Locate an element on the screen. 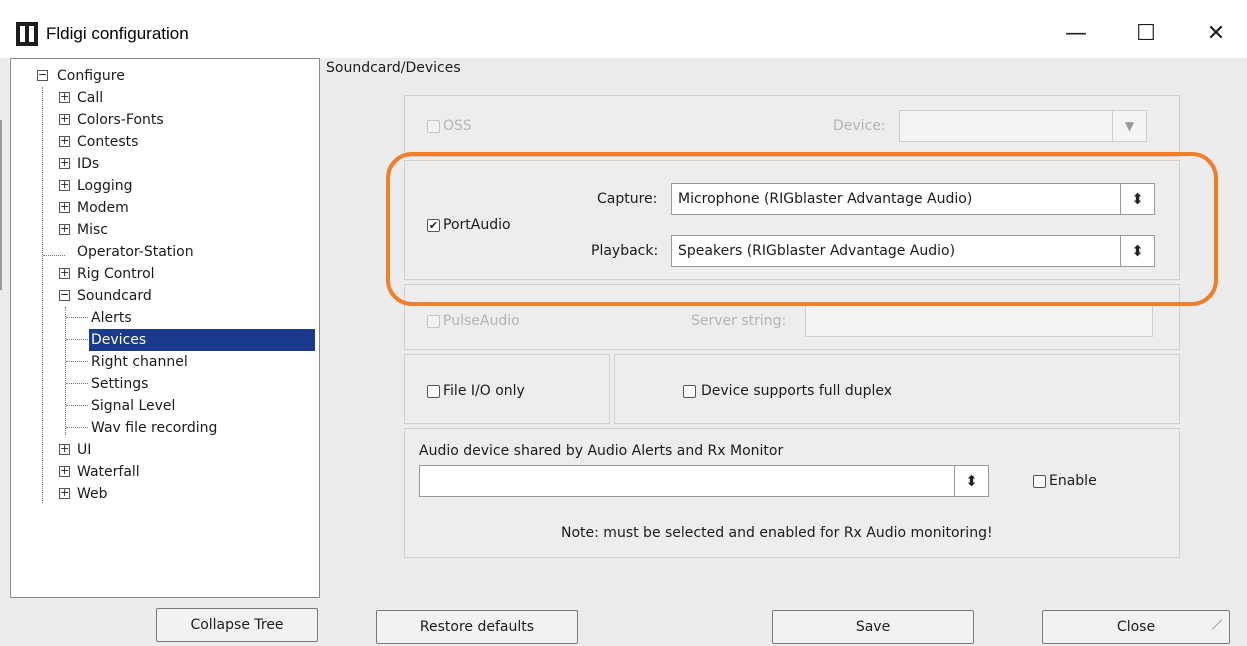 The image size is (1247, 646). maximize-button: ☐ is located at coordinates (1146, 34).